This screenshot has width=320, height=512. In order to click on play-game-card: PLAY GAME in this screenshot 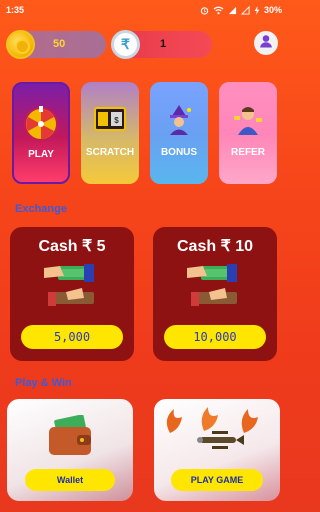, I will do `click(217, 450)`.